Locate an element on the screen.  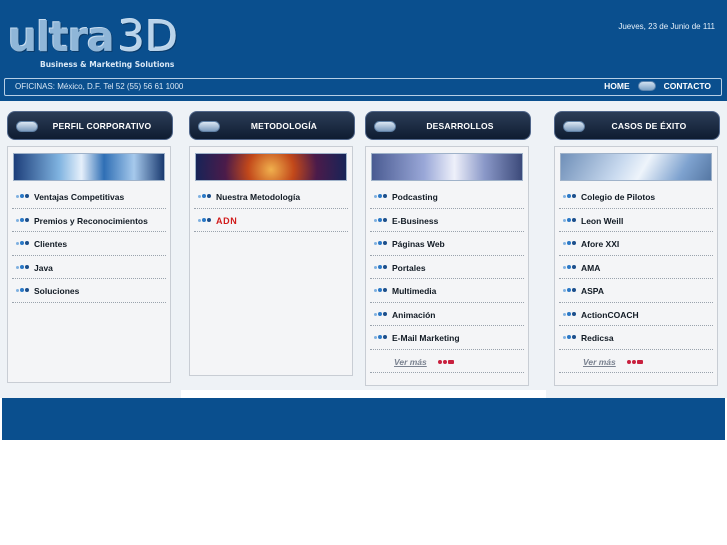
list-item: Podcasting is located at coordinates (447, 197).